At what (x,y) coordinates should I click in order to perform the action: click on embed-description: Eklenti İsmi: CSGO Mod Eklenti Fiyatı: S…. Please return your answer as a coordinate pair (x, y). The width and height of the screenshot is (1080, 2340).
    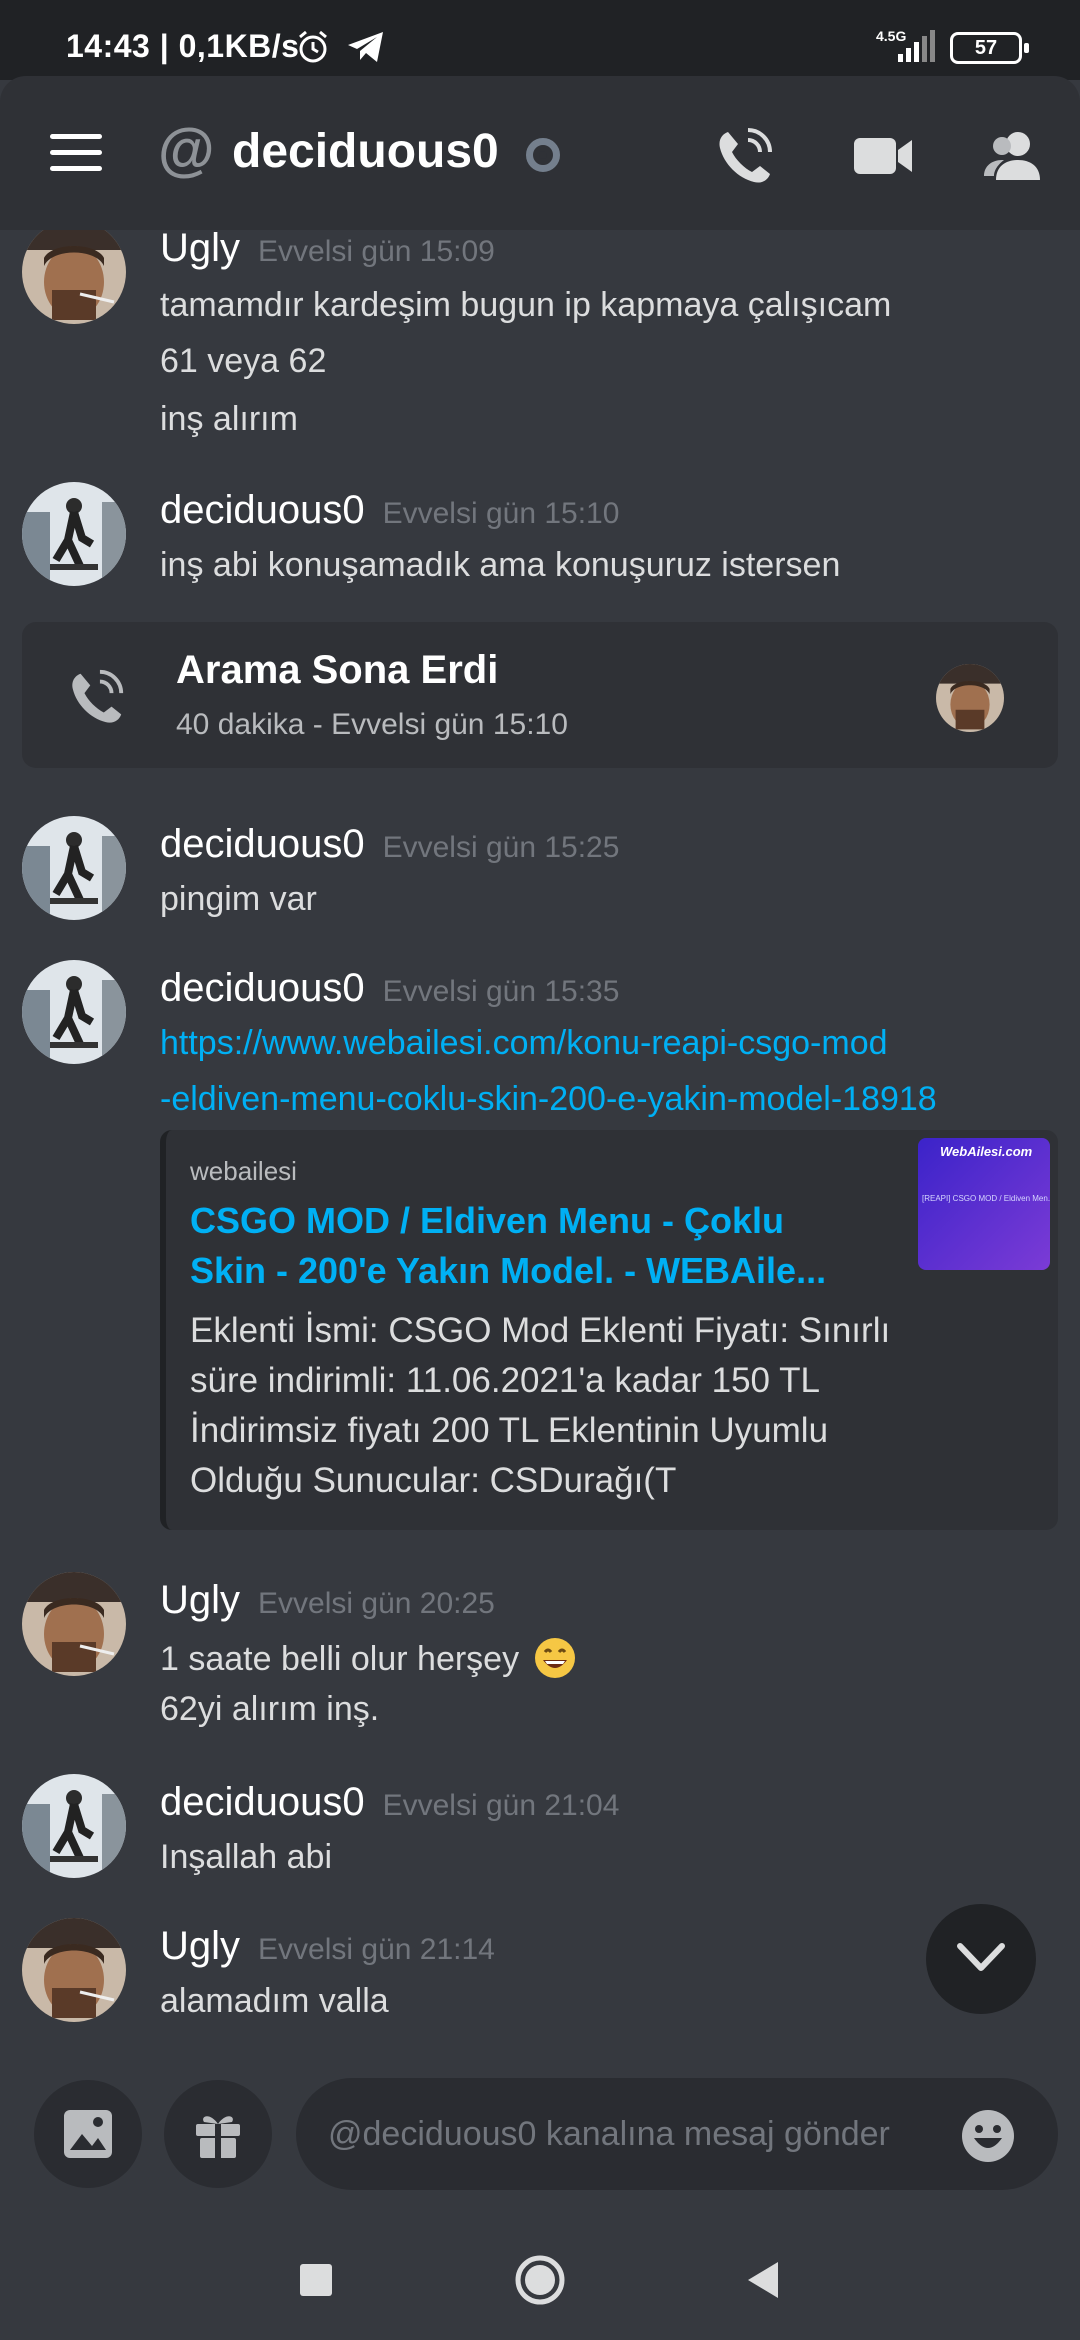
    Looking at the image, I should click on (540, 1405).